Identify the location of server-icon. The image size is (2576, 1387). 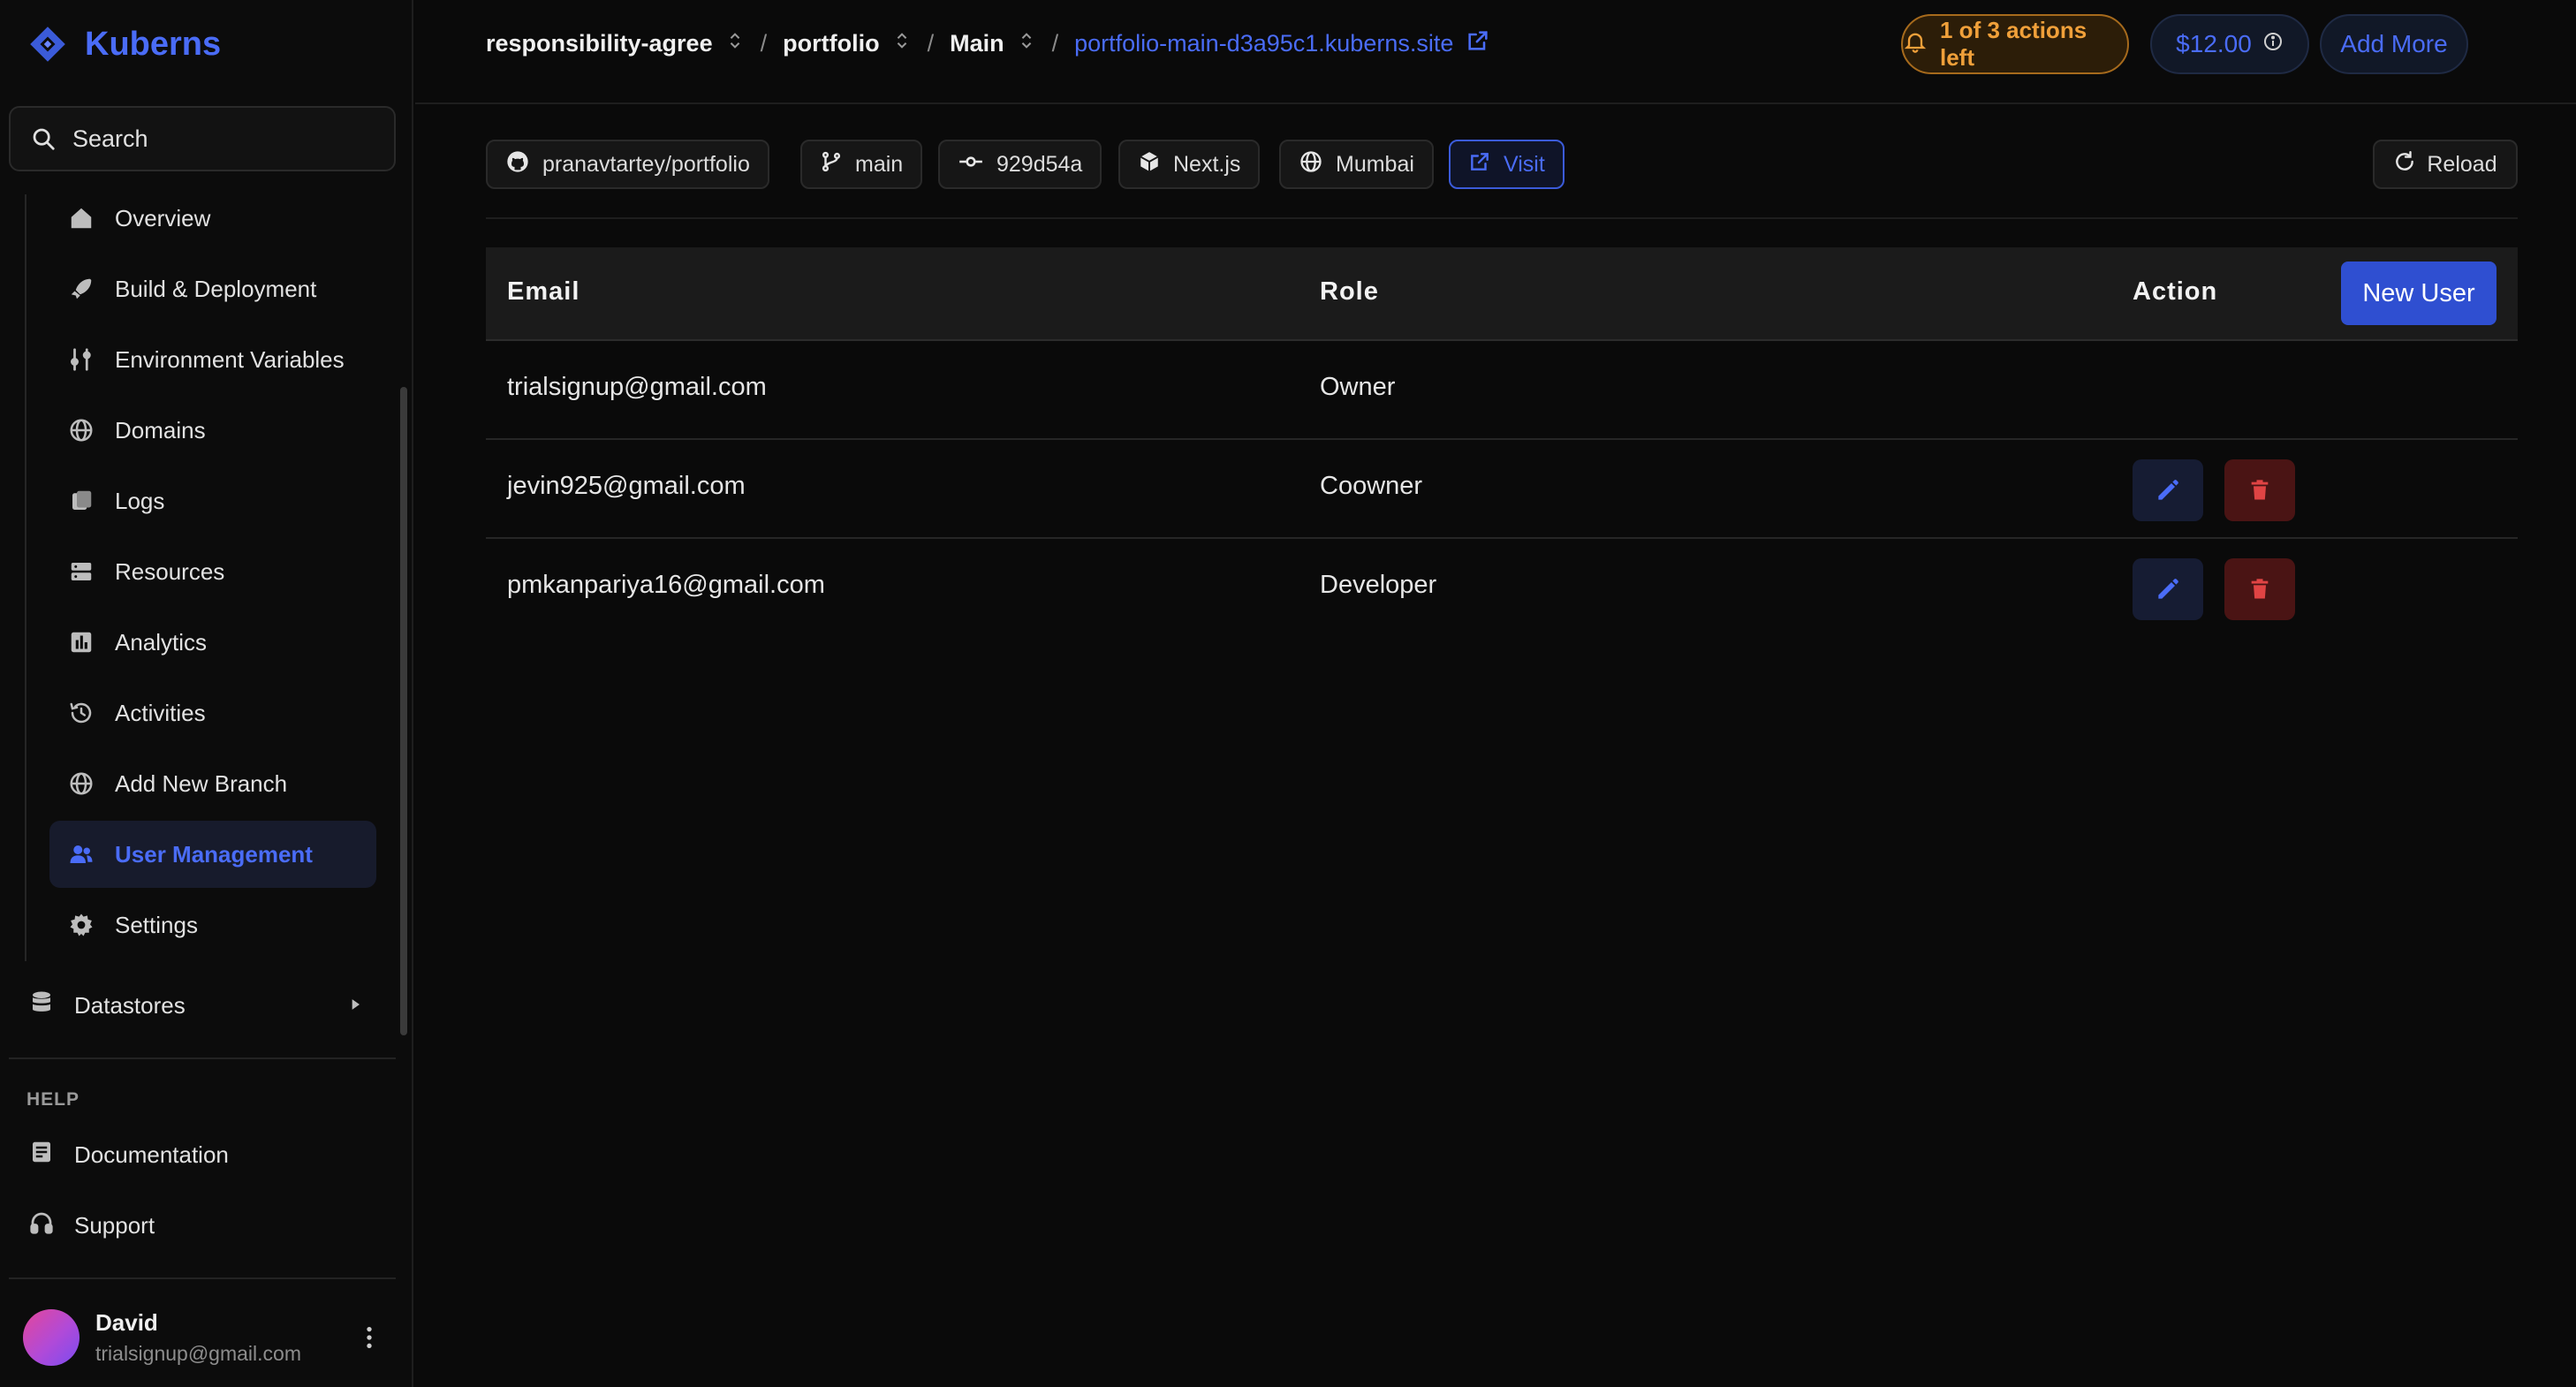
(81, 571).